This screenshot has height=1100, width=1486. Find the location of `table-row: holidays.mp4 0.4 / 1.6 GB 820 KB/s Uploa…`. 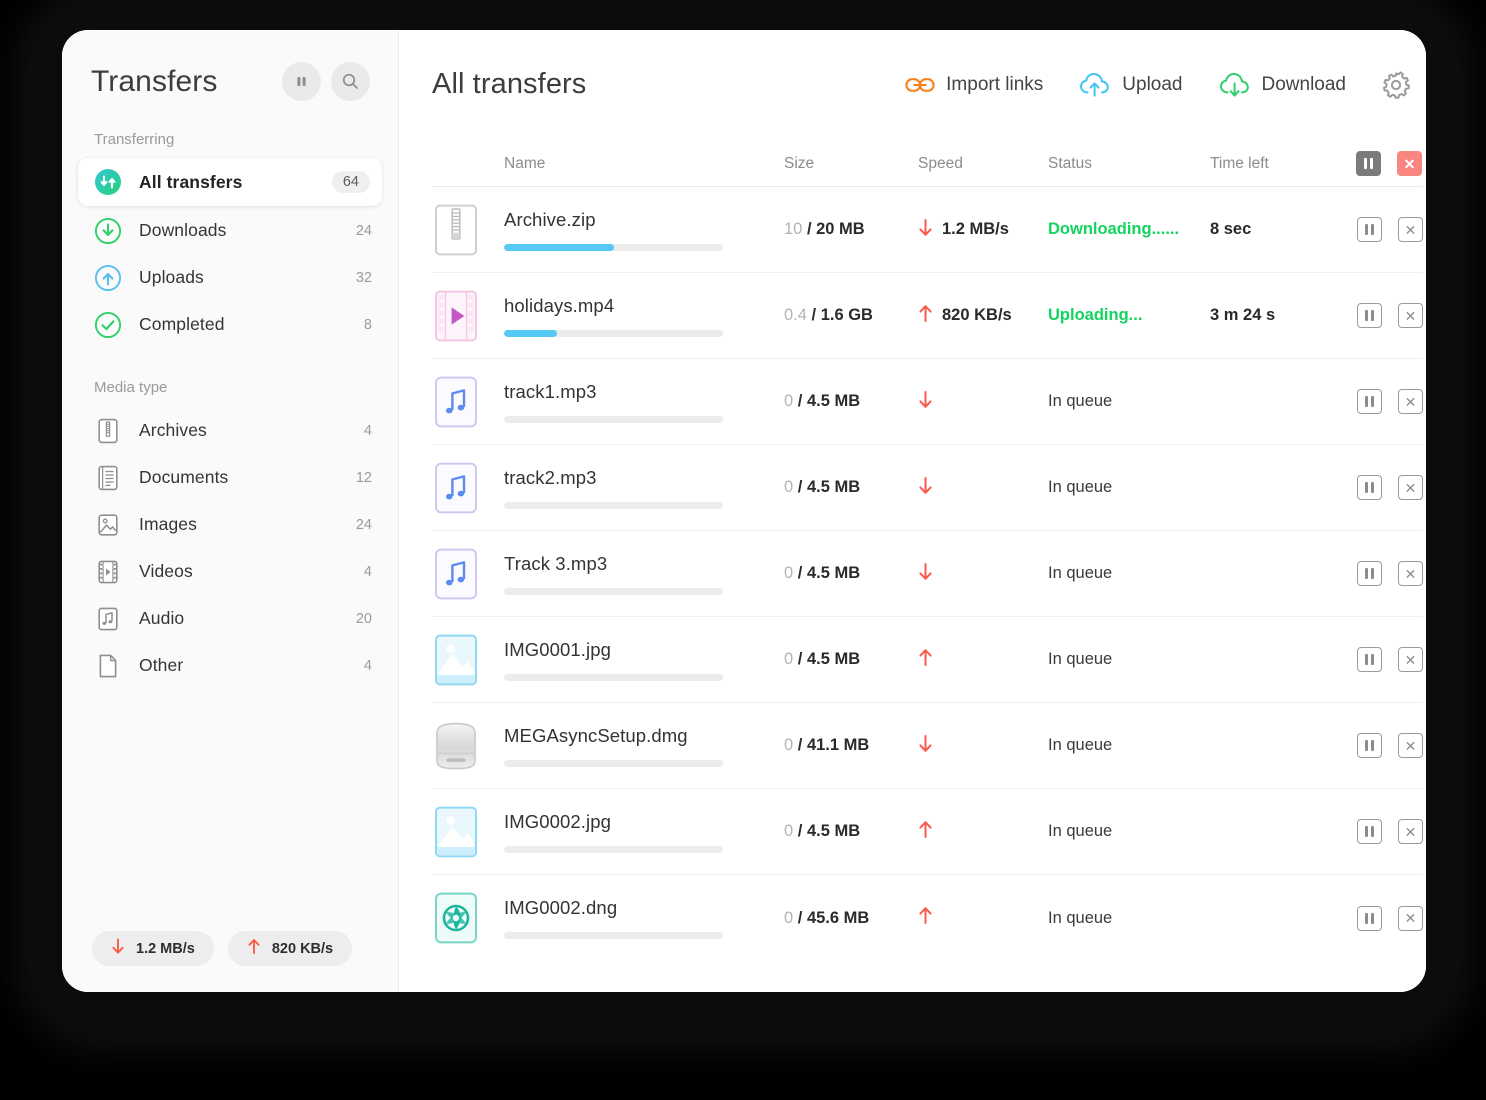

table-row: holidays.mp4 0.4 / 1.6 GB 820 KB/s Uploa… is located at coordinates (927, 316).